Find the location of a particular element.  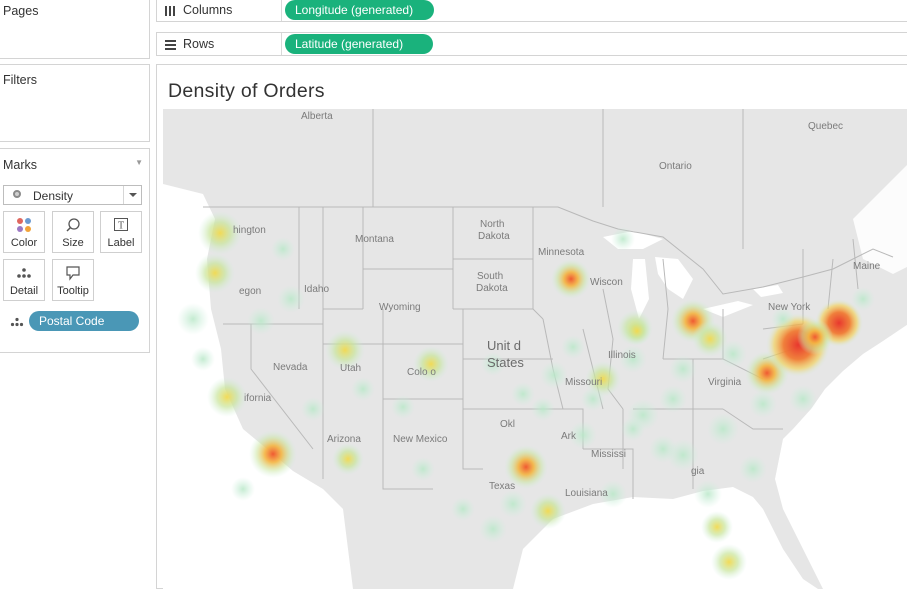

tooltip-button: Tooltip is located at coordinates (73, 280).